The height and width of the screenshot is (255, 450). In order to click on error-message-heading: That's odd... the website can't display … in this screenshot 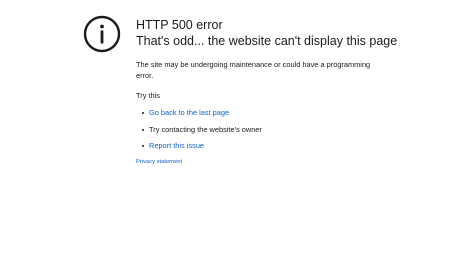, I will do `click(267, 41)`.